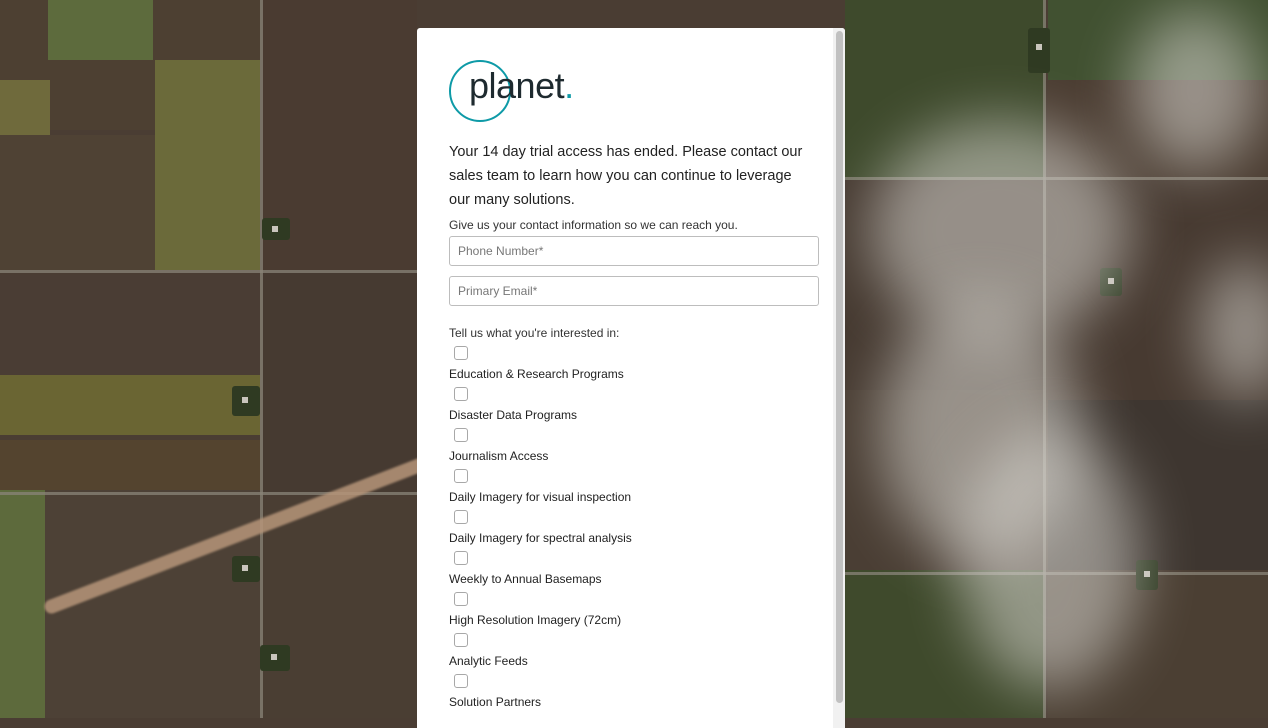 The height and width of the screenshot is (728, 1268). I want to click on interests-prompt: Tell us what you're interested in:, so click(534, 333).